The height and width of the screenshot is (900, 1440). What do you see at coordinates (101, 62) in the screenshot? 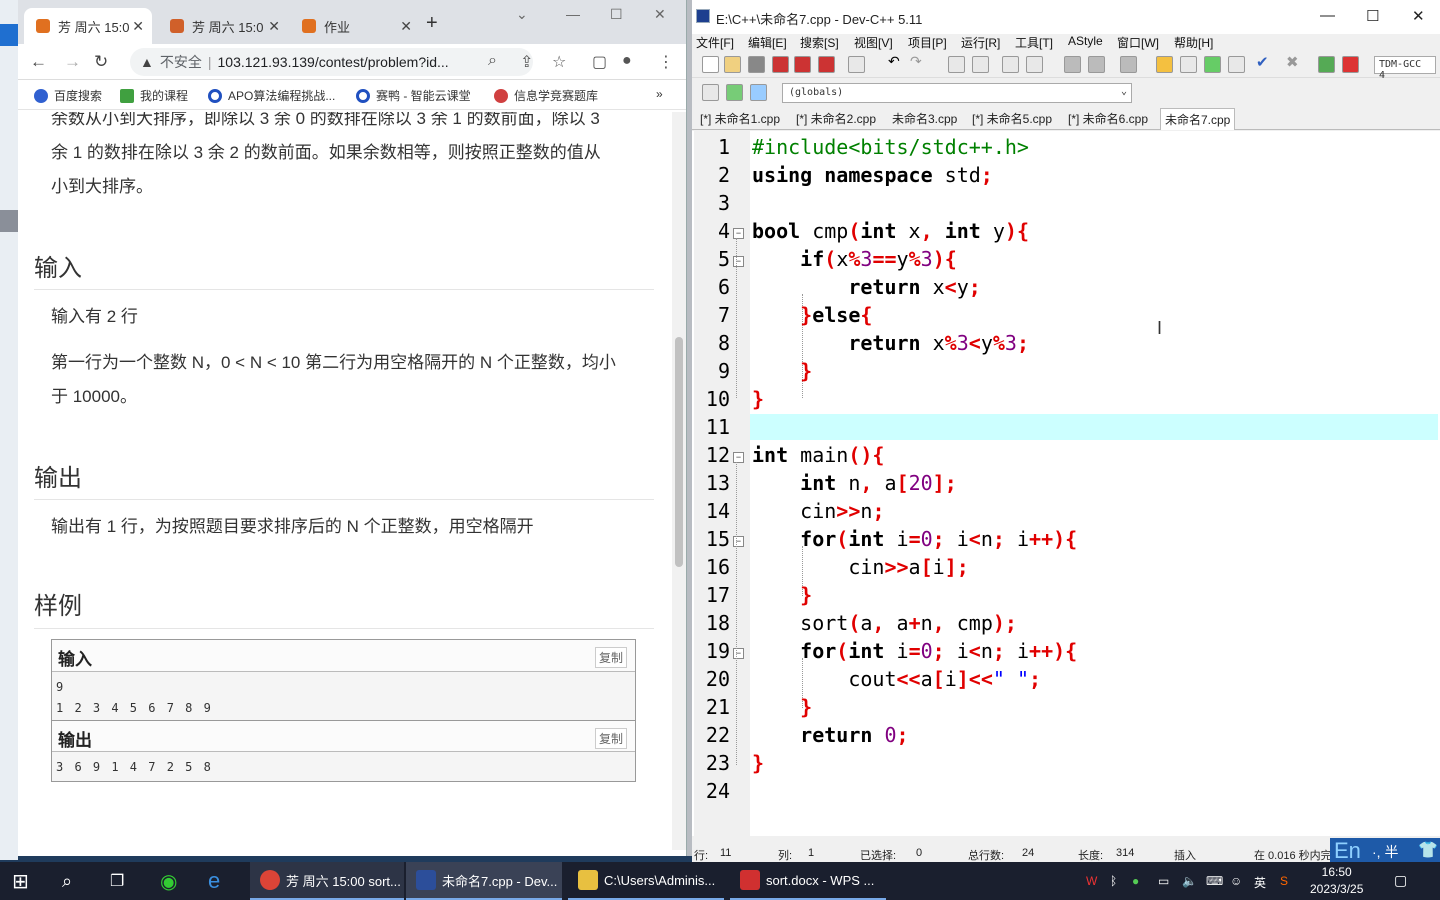
I see `reload-icon: ↻` at bounding box center [101, 62].